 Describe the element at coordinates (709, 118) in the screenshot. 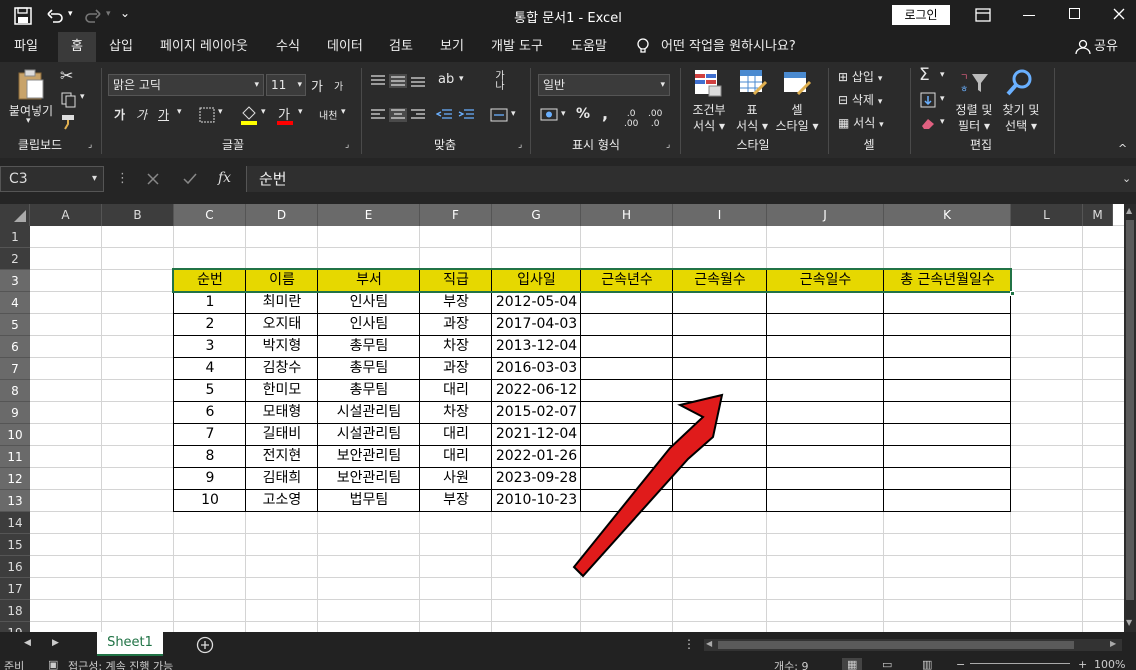

I see `conditional-formatting-label: 조건부 서식 ▾` at that location.